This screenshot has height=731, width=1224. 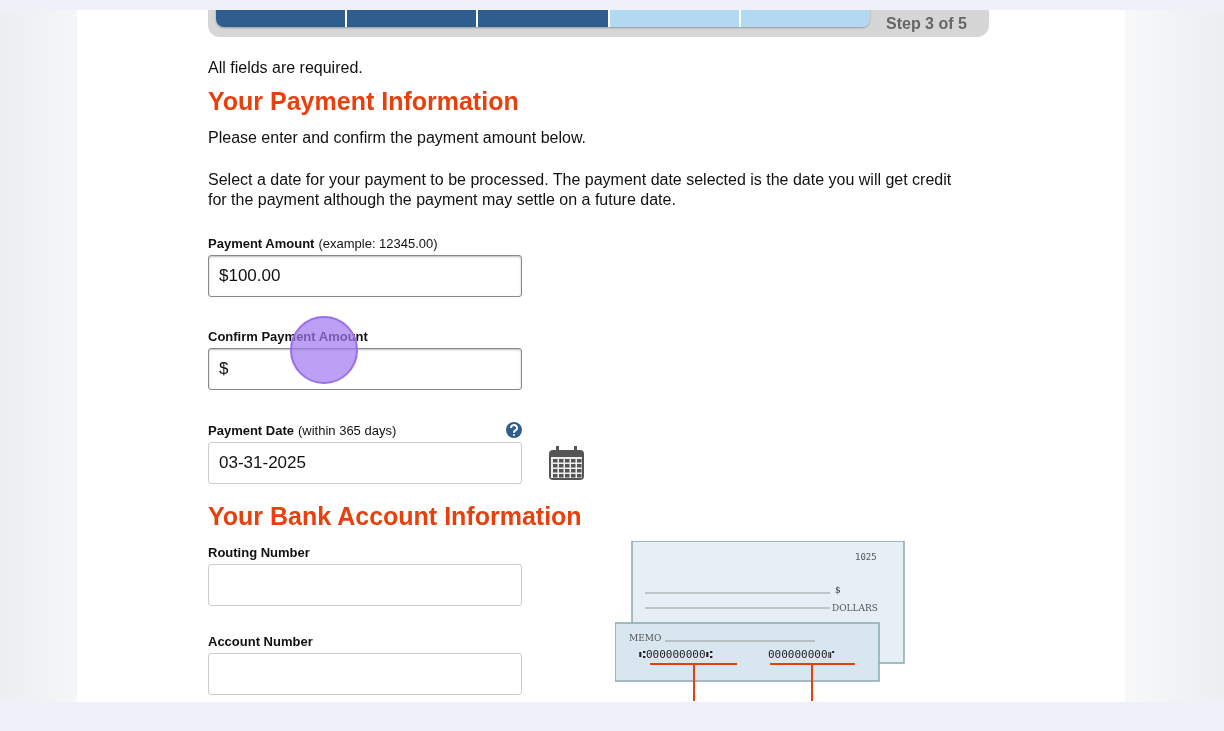 I want to click on calendar-icon, so click(x=566, y=463).